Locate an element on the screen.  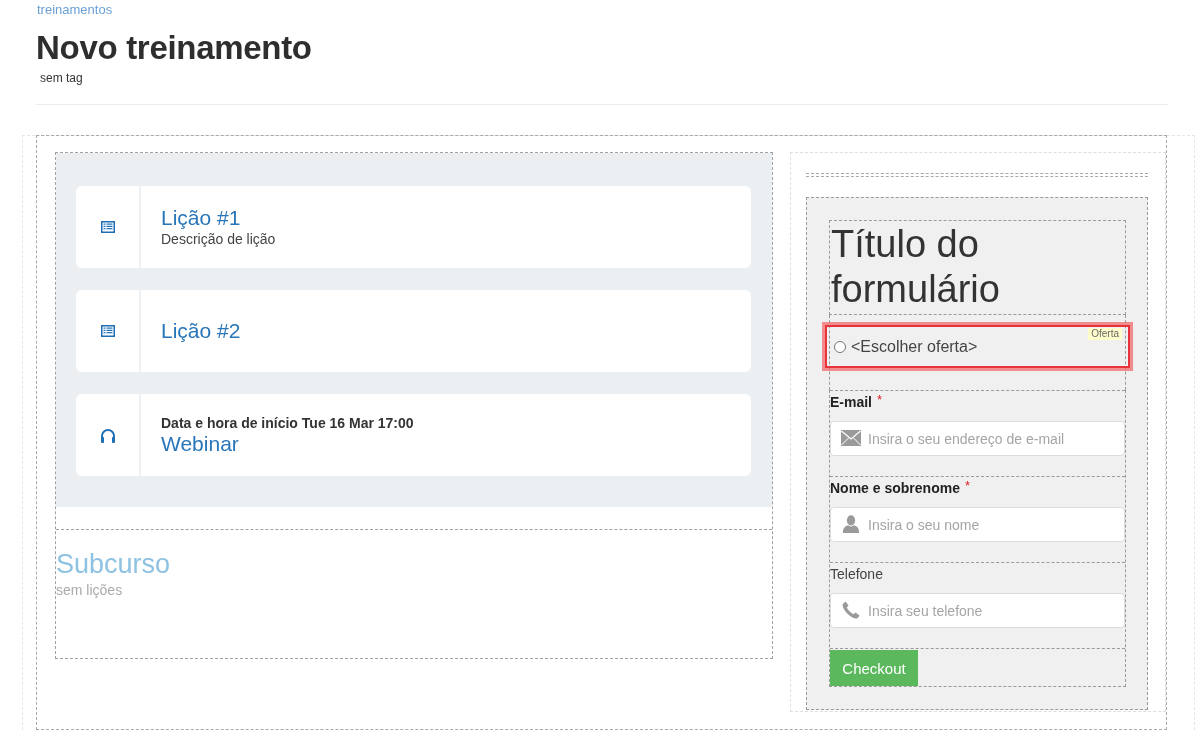
input-field: Insira o seu nome is located at coordinates (977, 524).